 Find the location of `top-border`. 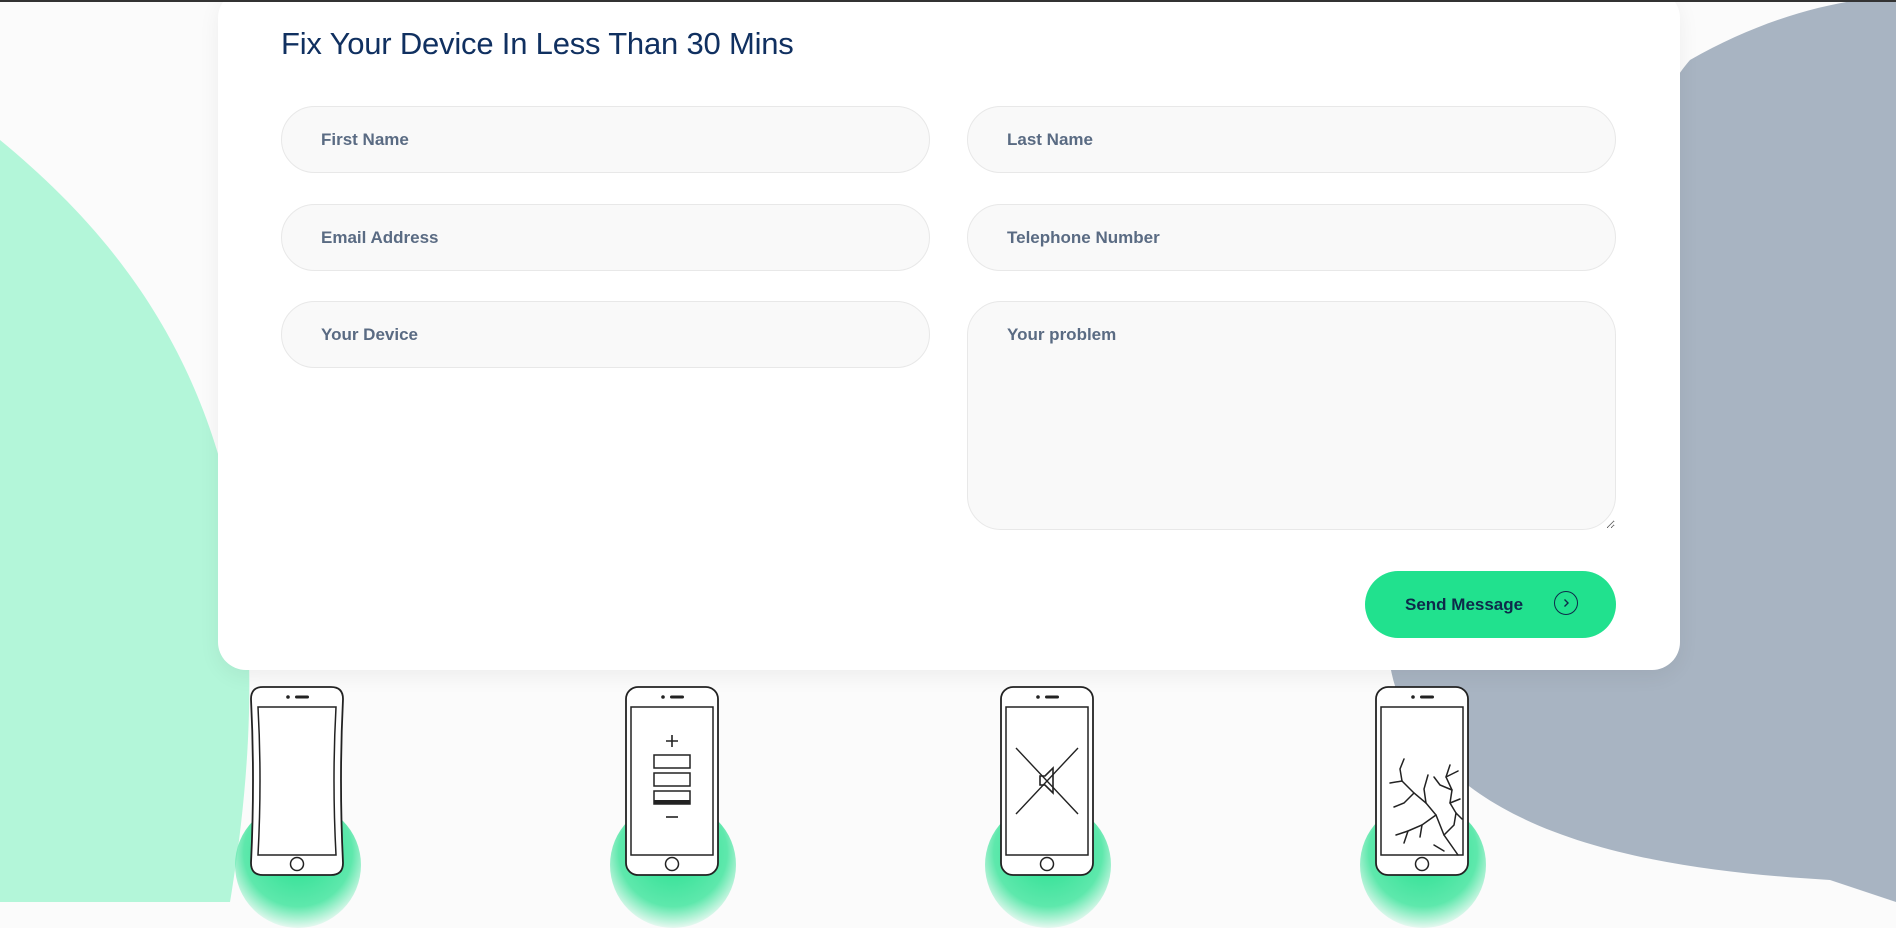

top-border is located at coordinates (948, 1).